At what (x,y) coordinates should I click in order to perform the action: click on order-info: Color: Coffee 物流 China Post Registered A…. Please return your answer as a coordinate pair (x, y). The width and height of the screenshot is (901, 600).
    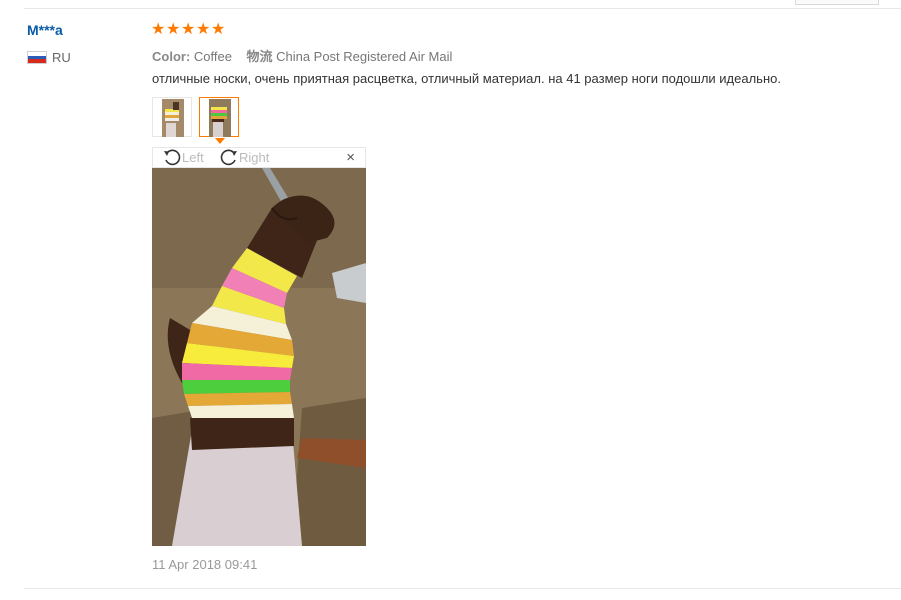
    Looking at the image, I should click on (302, 55).